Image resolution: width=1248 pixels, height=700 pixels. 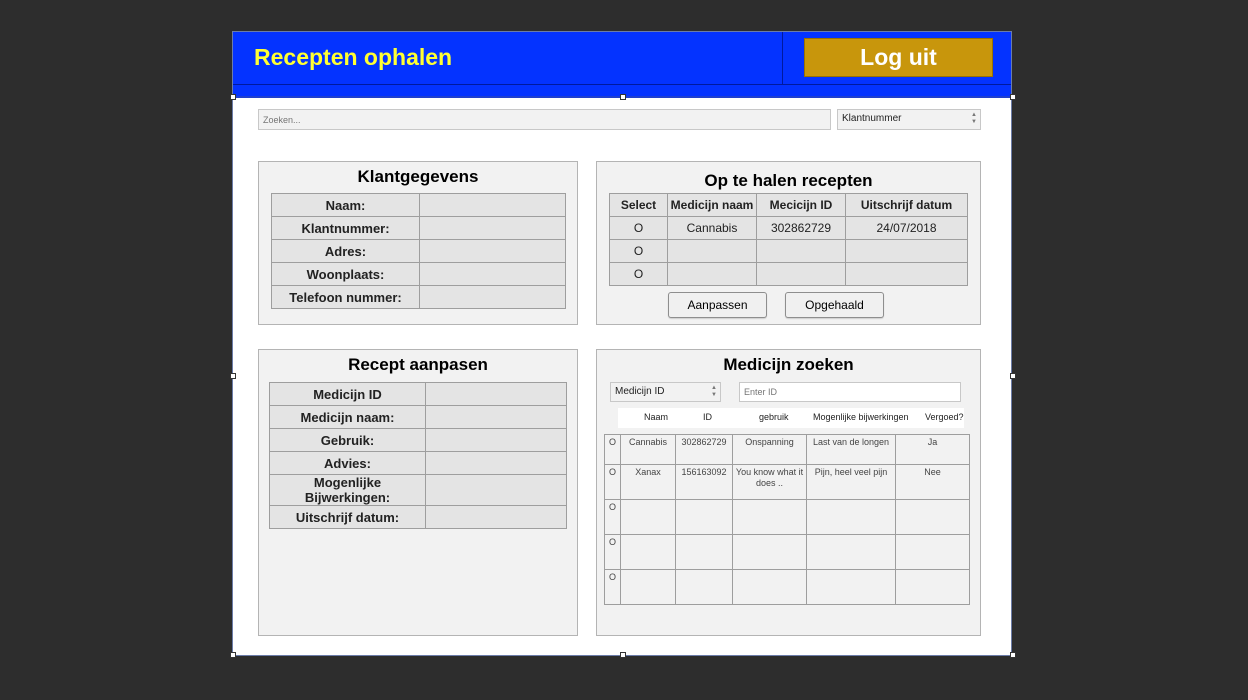 I want to click on table-cell: 24/07/2018, so click(x=906, y=228).